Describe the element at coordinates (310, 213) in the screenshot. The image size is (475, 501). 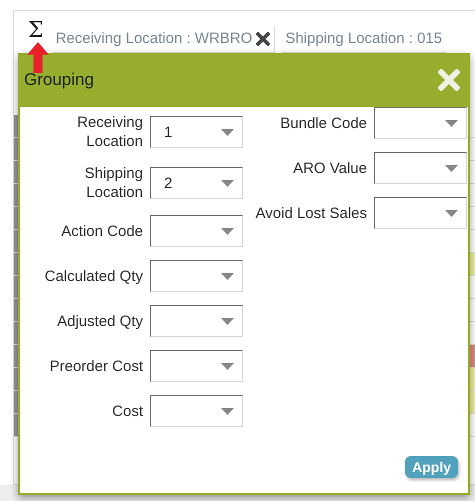
I see `field-label: Avoid Lost Sales` at that location.